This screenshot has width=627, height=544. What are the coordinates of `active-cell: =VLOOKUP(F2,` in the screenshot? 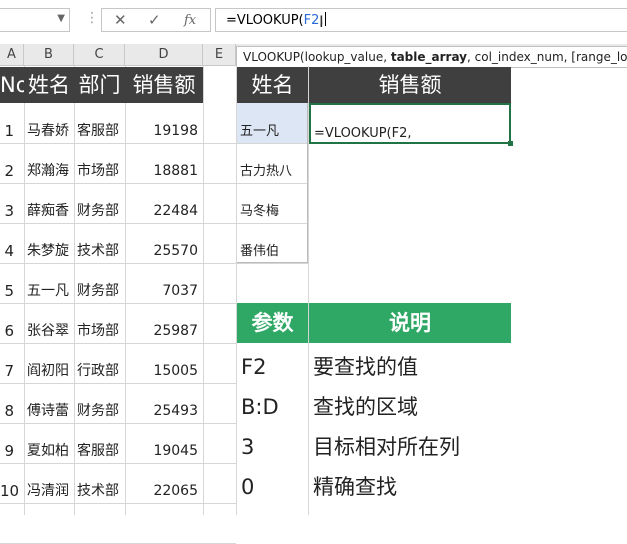 It's located at (410, 123).